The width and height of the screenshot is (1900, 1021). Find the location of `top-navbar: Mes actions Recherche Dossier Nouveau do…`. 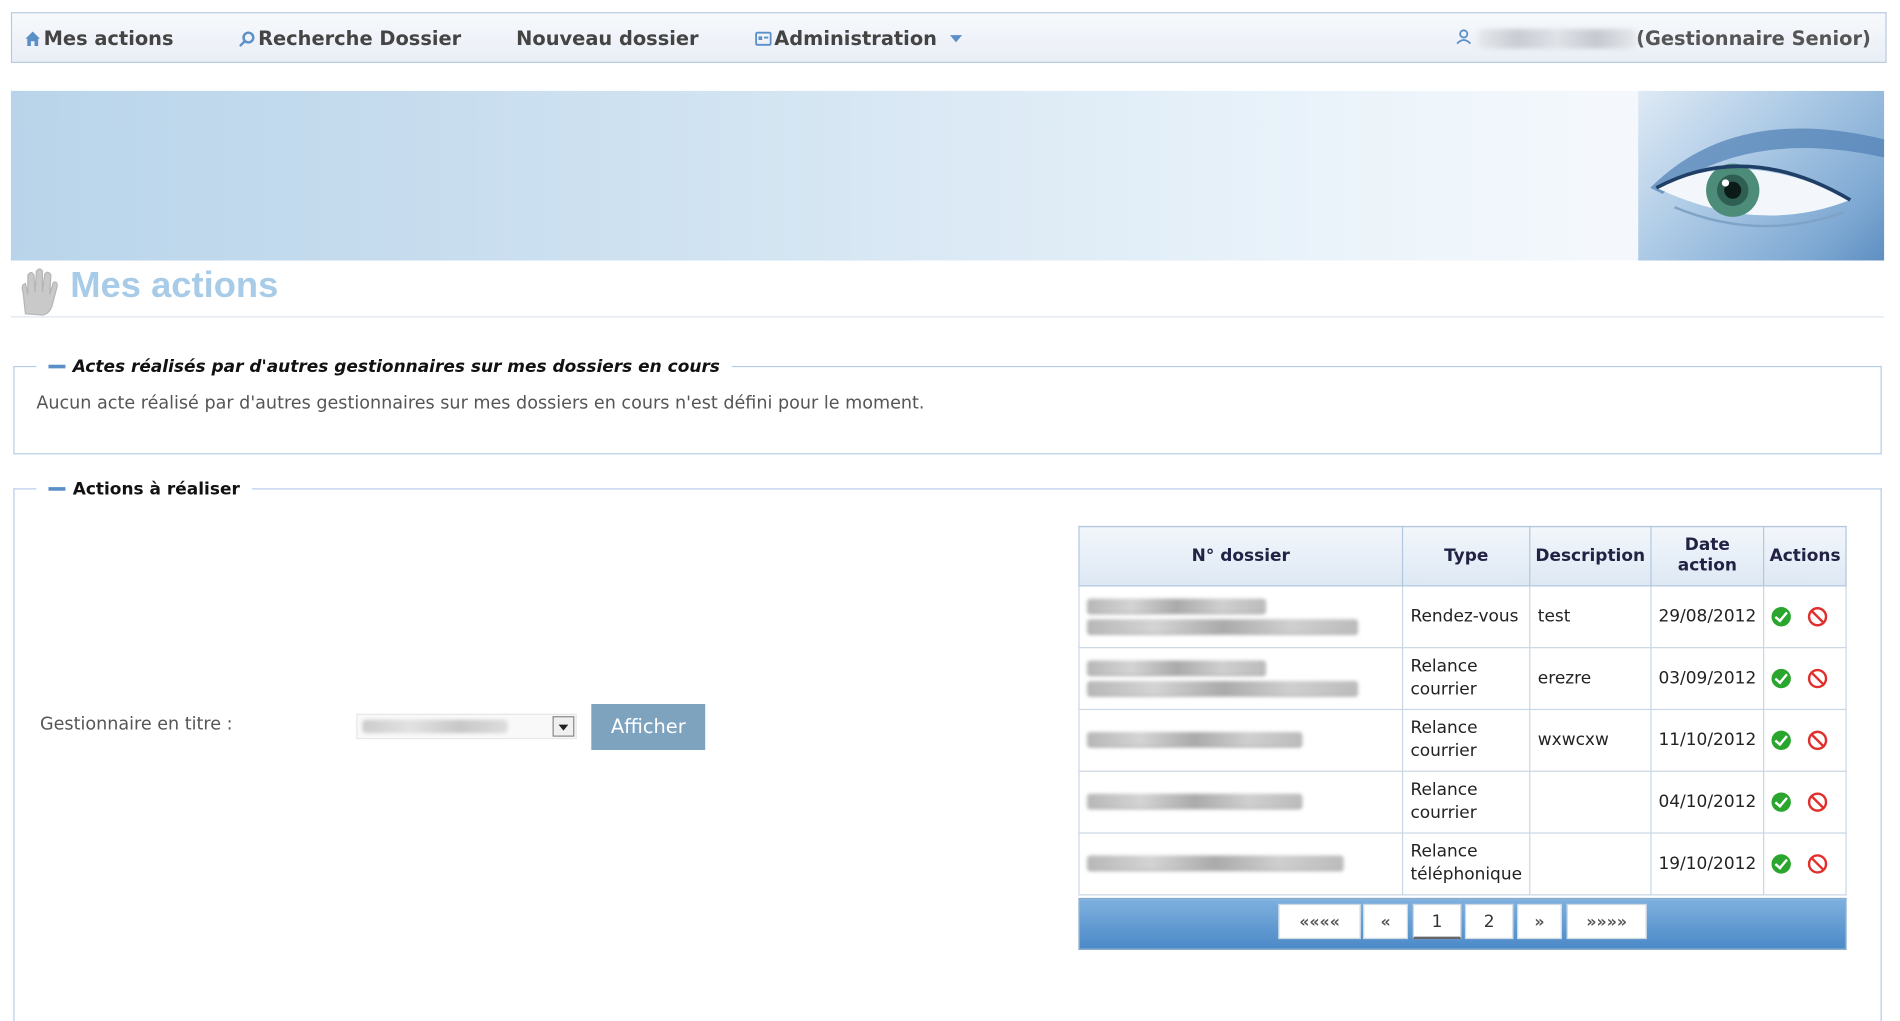

top-navbar: Mes actions Recherche Dossier Nouveau do… is located at coordinates (948, 38).